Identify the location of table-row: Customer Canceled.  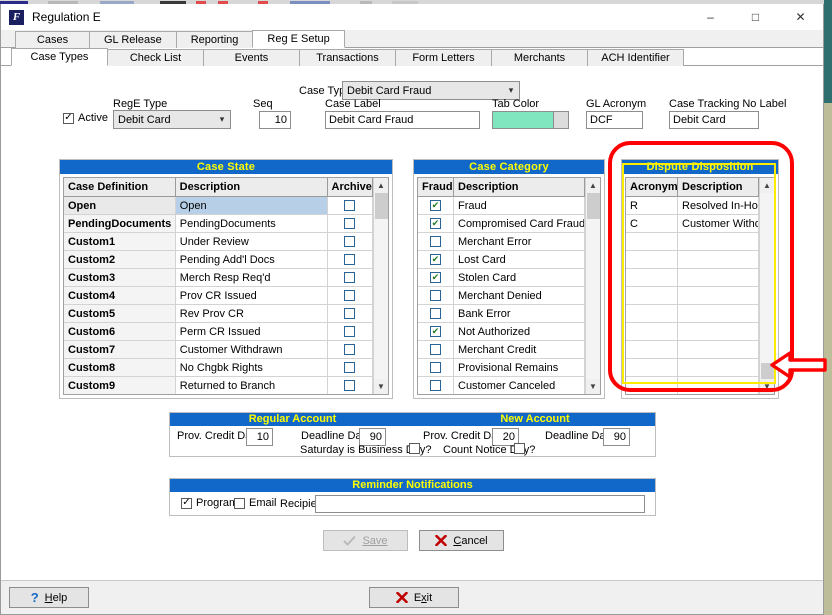
(501, 385).